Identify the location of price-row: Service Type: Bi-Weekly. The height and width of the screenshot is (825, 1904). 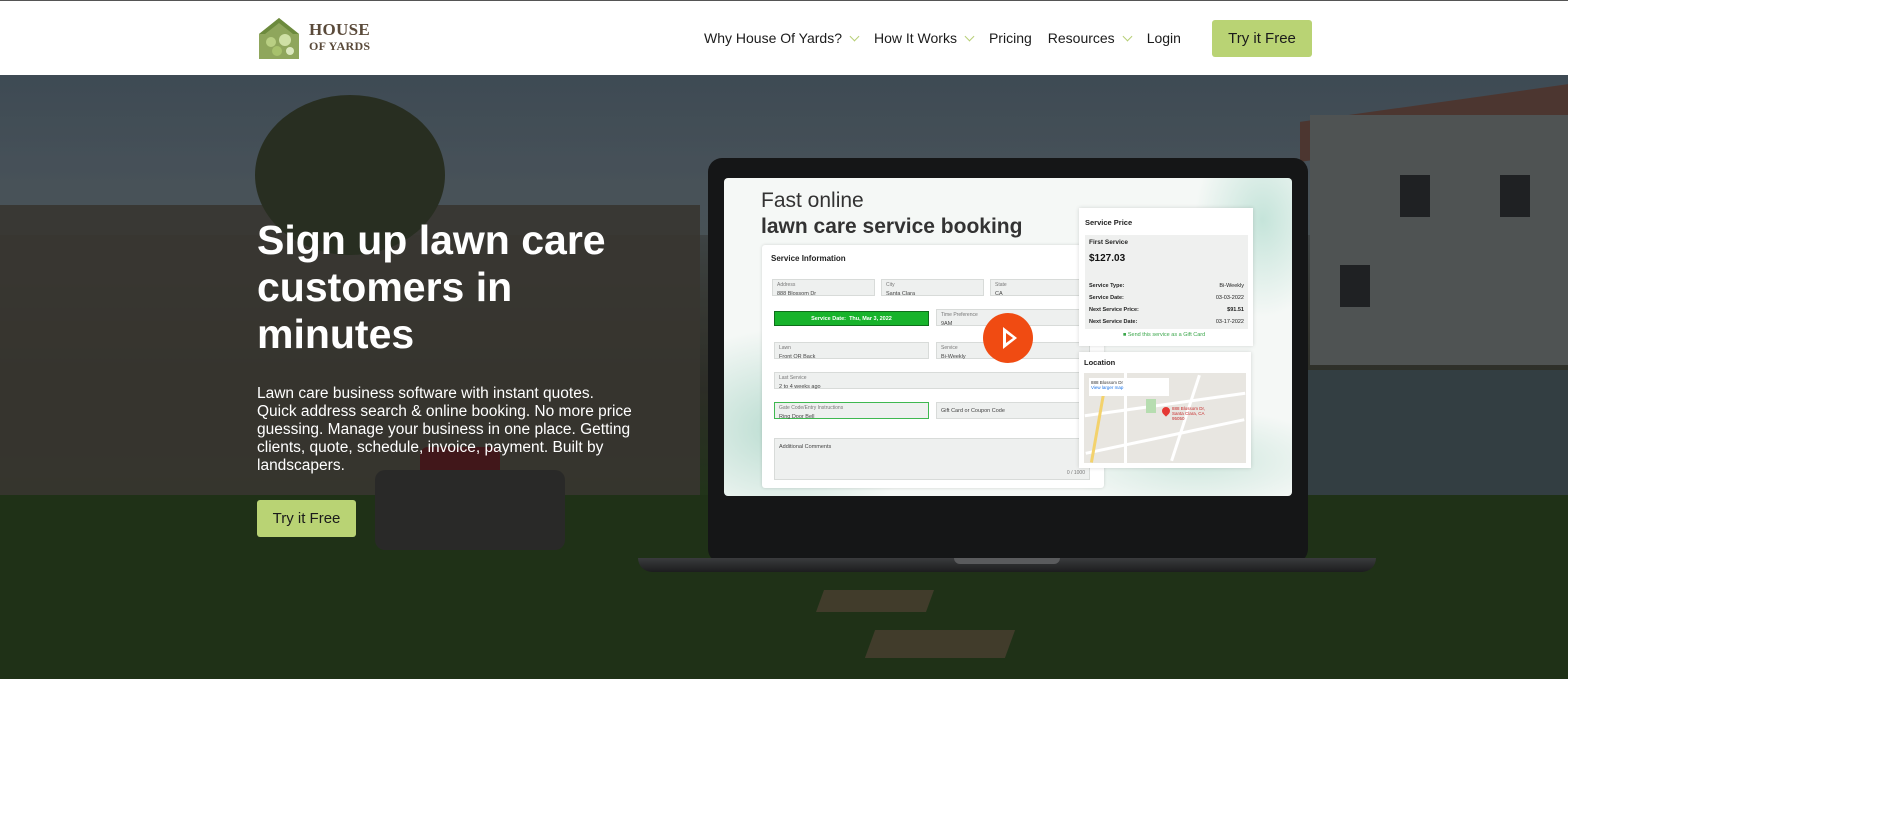
(1166, 286).